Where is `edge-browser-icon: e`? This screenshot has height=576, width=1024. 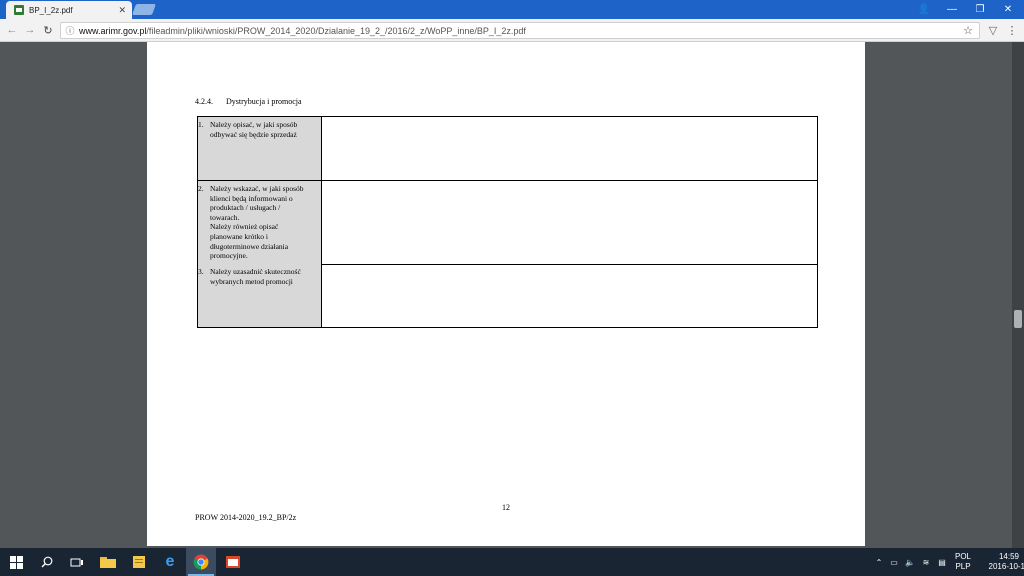 edge-browser-icon: e is located at coordinates (170, 562).